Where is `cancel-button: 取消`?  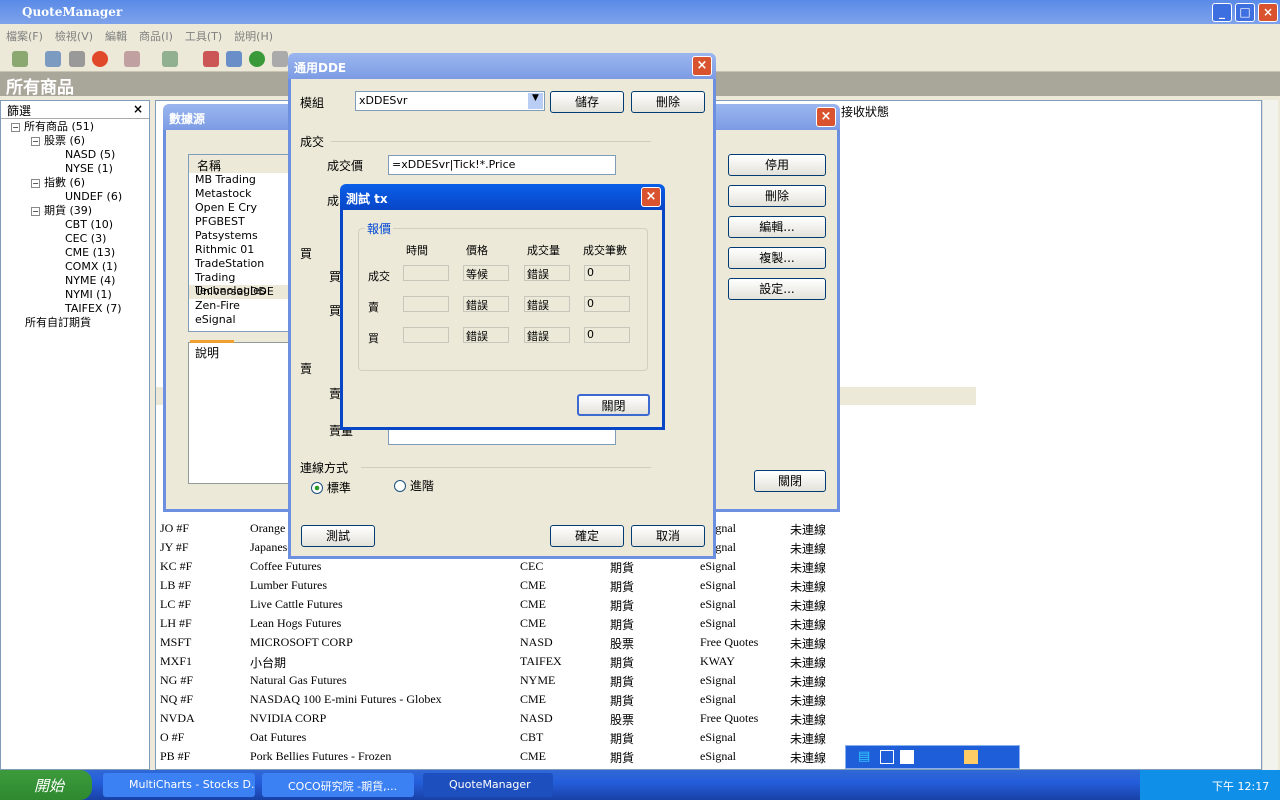
cancel-button: 取消 is located at coordinates (668, 536).